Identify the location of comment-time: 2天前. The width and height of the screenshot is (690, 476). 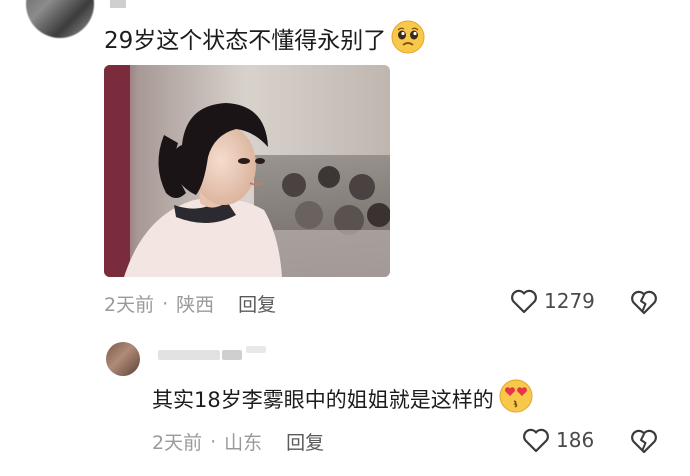
(129, 305).